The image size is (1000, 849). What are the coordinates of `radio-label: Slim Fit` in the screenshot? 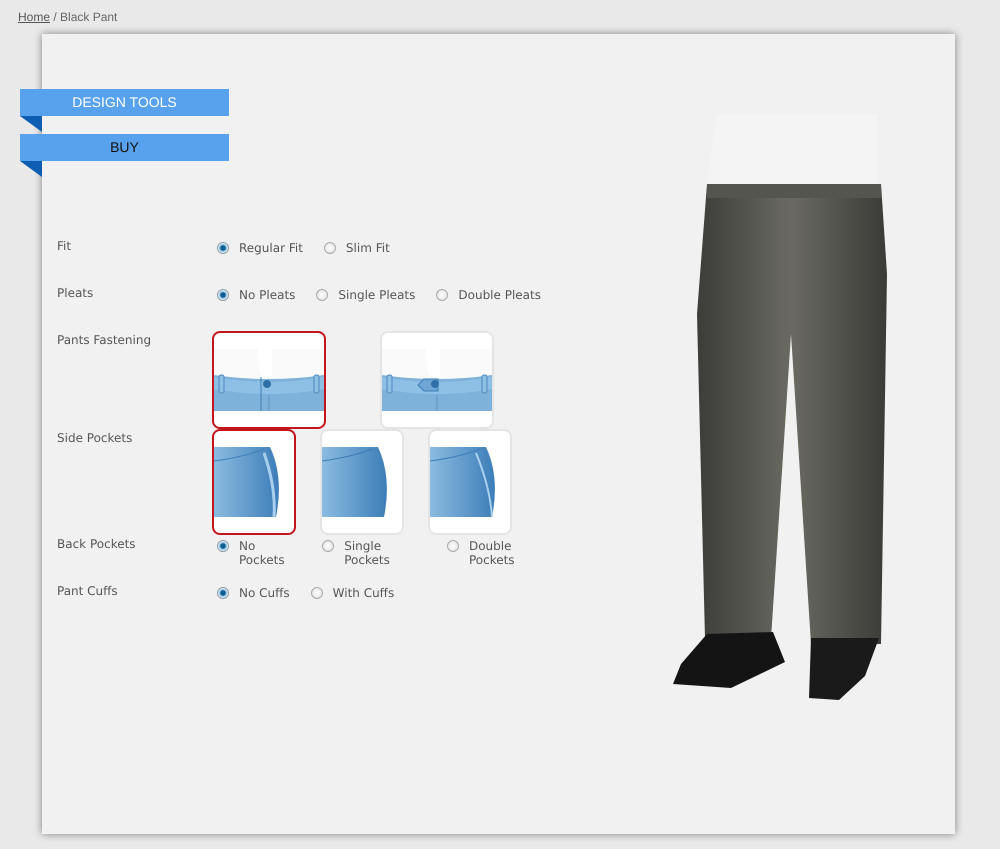 It's located at (368, 248).